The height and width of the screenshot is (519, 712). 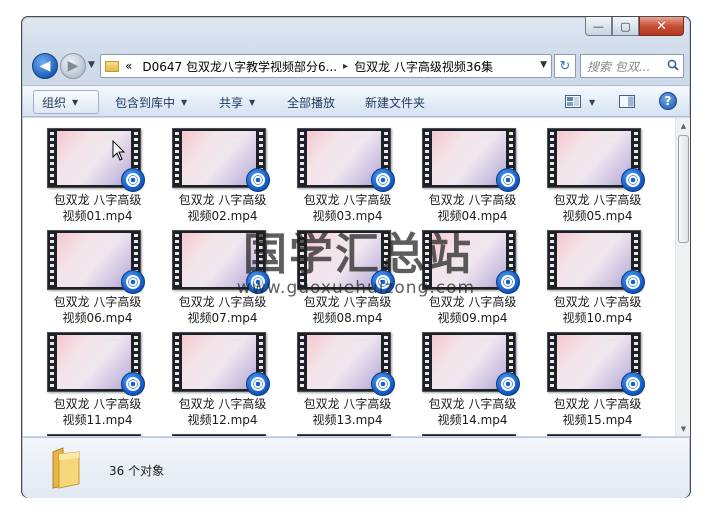 What do you see at coordinates (97, 420) in the screenshot?
I see `file-name-line2: 视频11.mp4` at bounding box center [97, 420].